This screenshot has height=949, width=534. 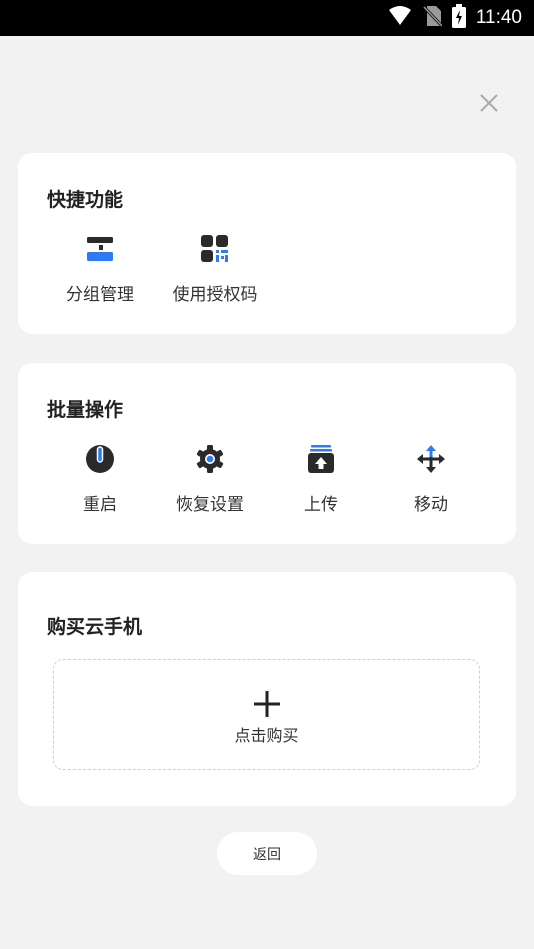 I want to click on group-manage-item: 分组管理, so click(x=100, y=269).